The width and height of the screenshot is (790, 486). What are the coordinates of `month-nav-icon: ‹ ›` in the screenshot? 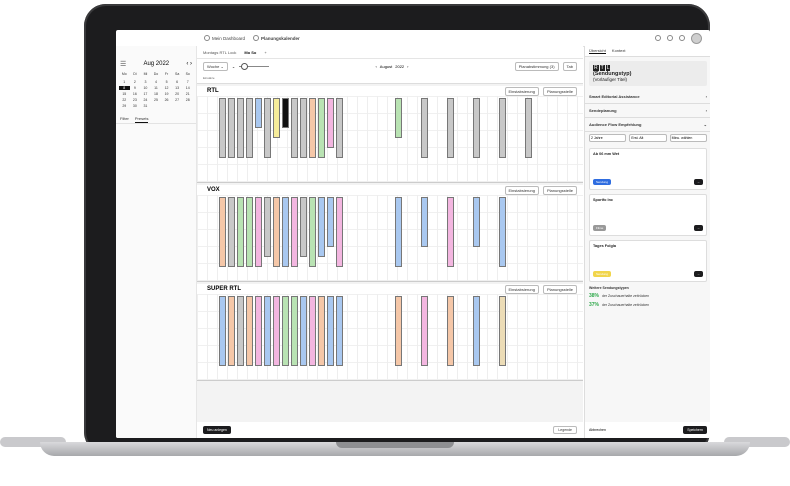 It's located at (189, 64).